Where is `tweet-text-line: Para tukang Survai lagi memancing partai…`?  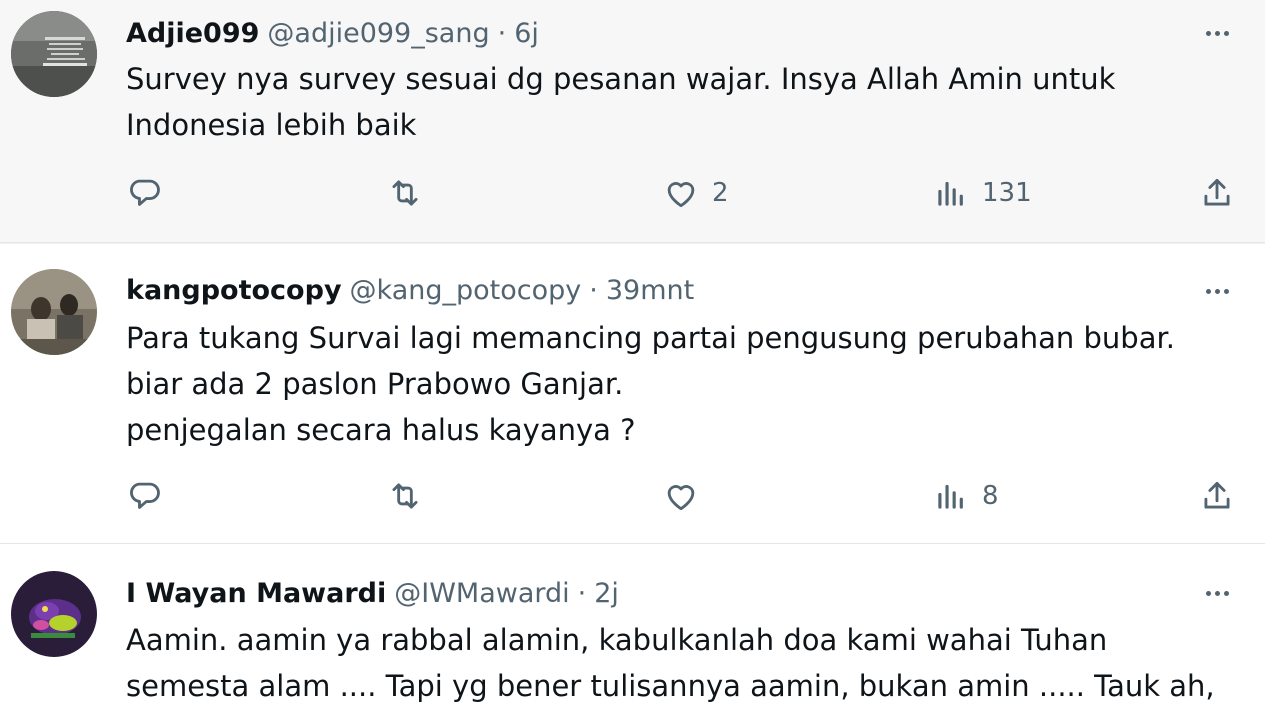
tweet-text-line: Para tukang Survai lagi memancing partai… is located at coordinates (650, 338).